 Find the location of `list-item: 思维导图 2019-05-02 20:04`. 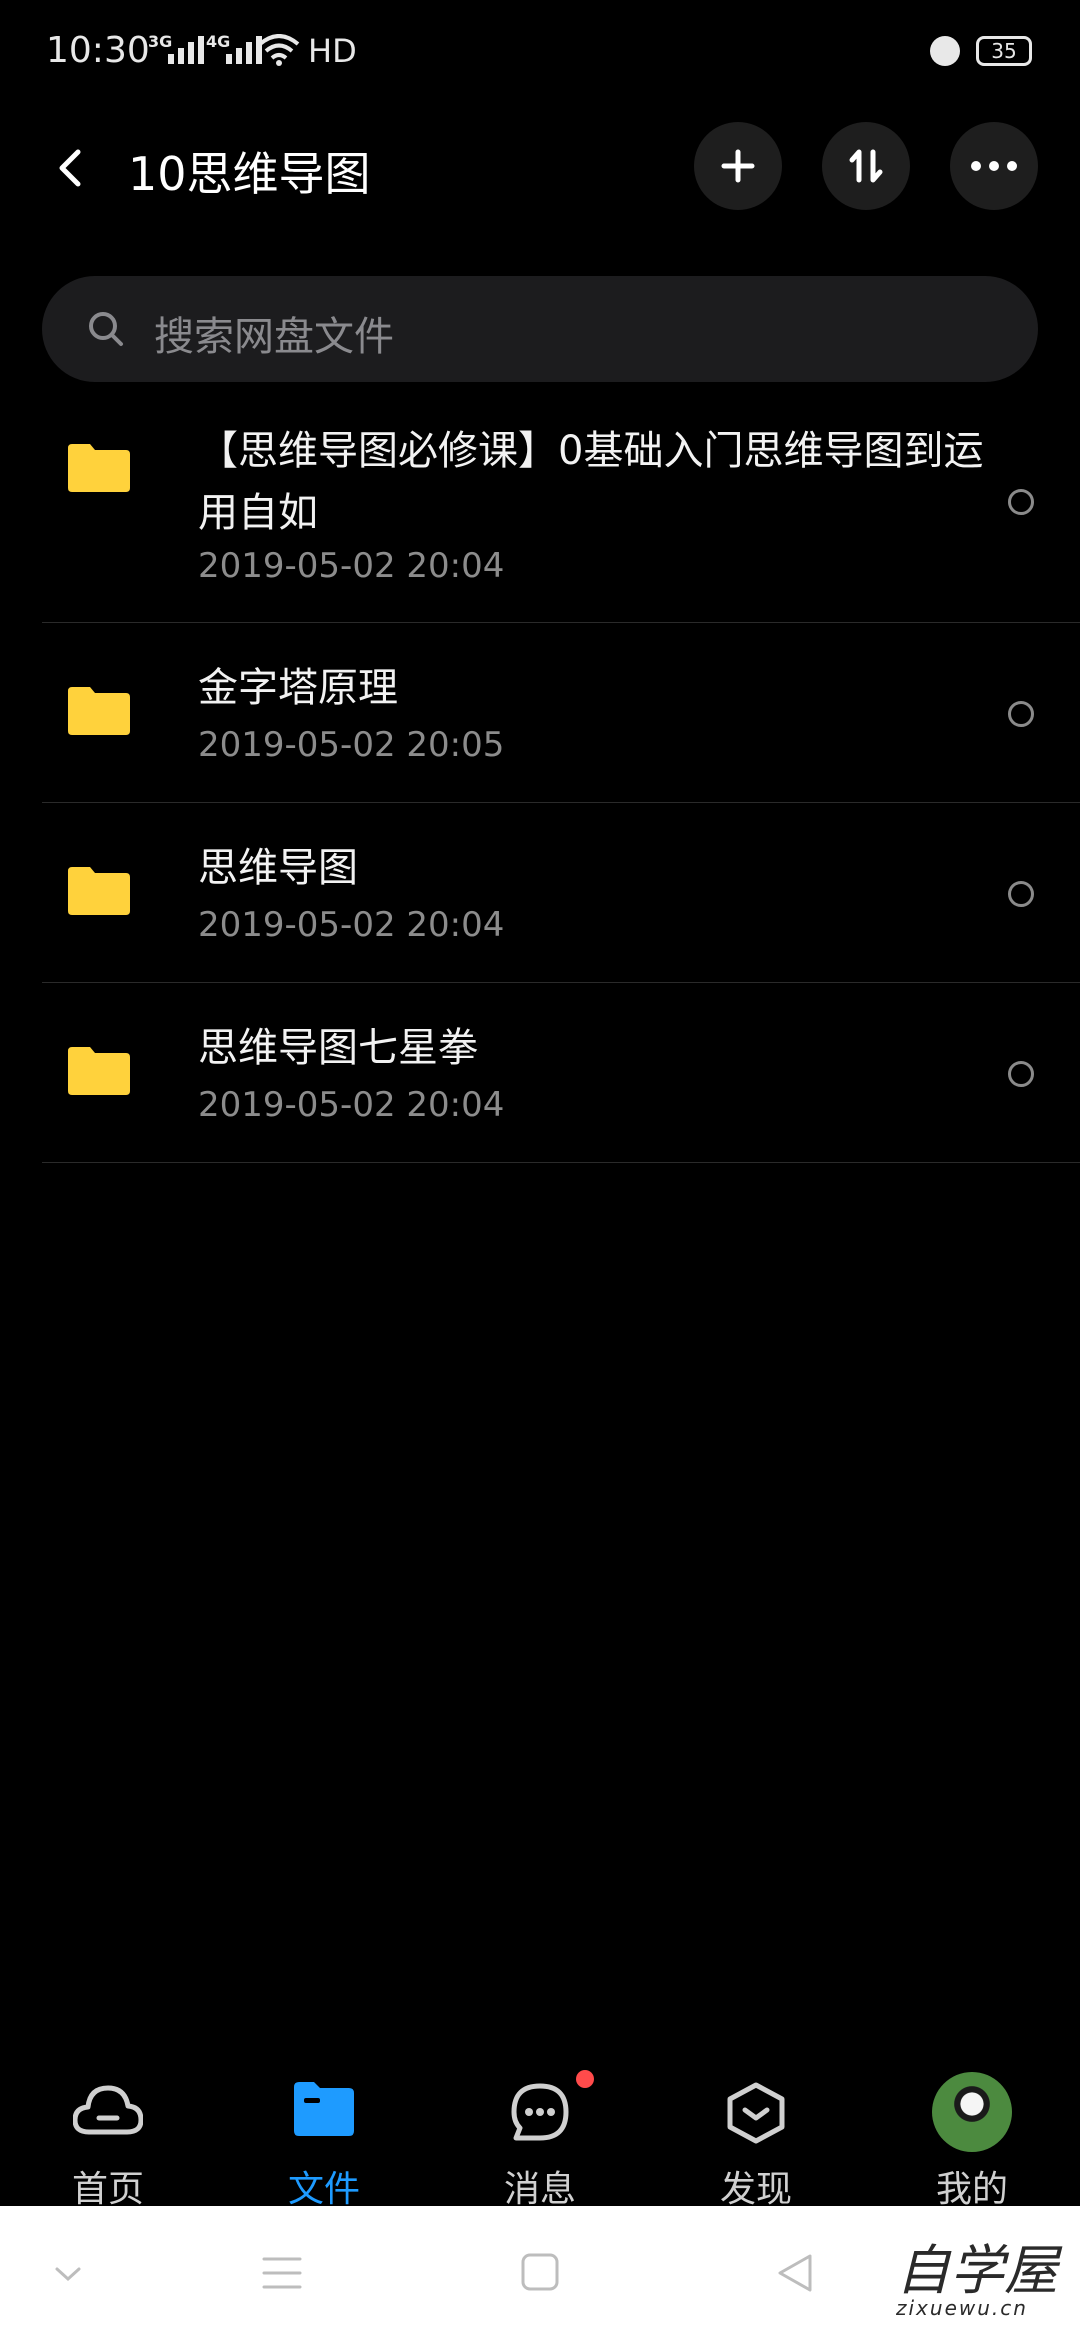

list-item: 思维导图 2019-05-02 20:04 is located at coordinates (561, 893).